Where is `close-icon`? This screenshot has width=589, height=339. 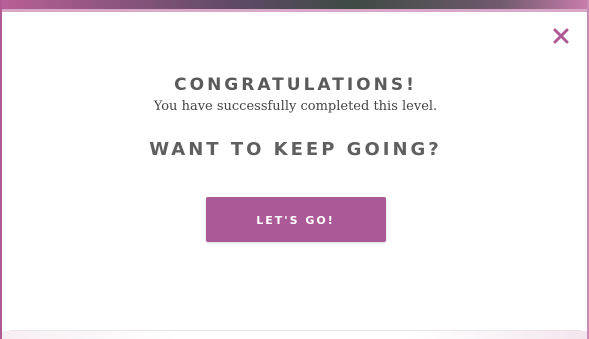
close-icon is located at coordinates (561, 36).